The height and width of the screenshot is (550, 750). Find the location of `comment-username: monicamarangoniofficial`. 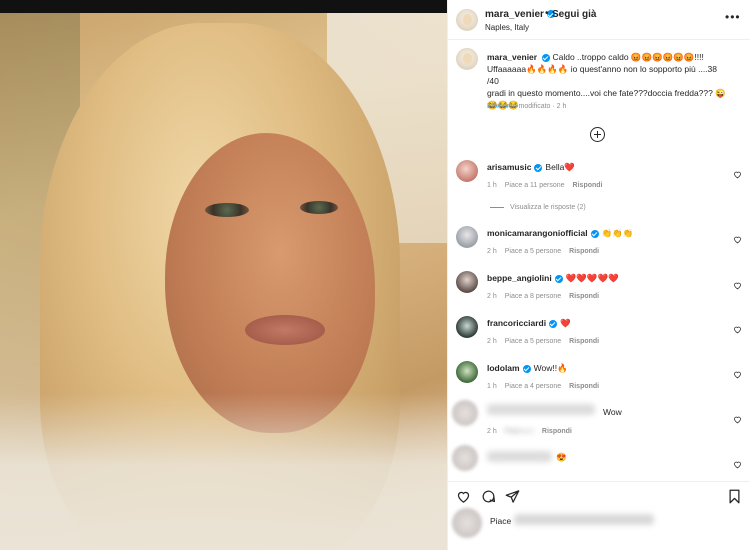

comment-username: monicamarangoniofficial is located at coordinates (537, 233).